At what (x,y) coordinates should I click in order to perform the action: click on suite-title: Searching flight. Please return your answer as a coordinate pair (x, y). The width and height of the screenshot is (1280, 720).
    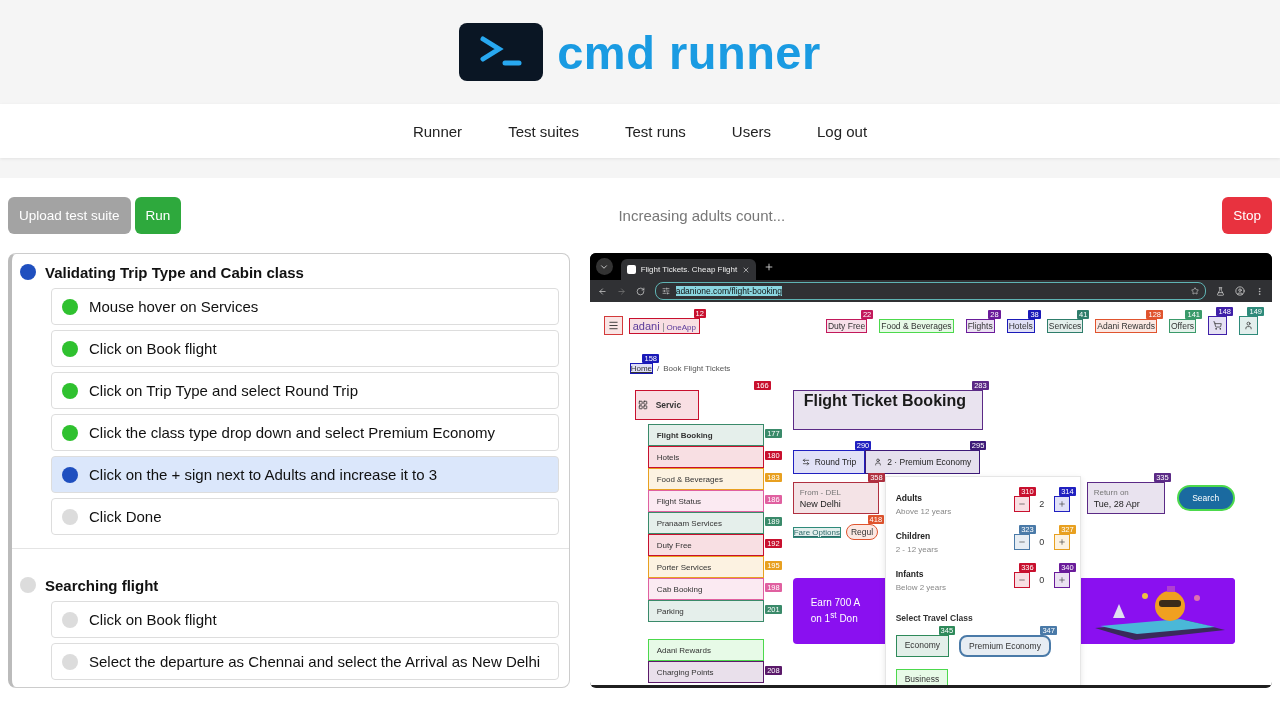
    Looking at the image, I should click on (102, 585).